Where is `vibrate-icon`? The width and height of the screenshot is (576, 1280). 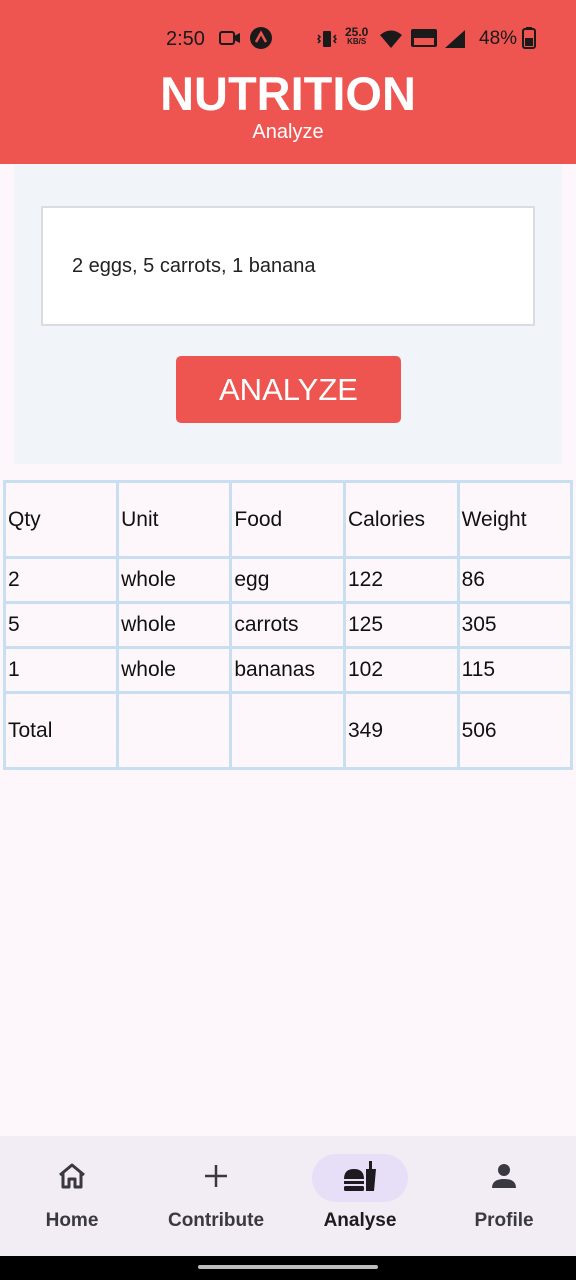 vibrate-icon is located at coordinates (327, 42).